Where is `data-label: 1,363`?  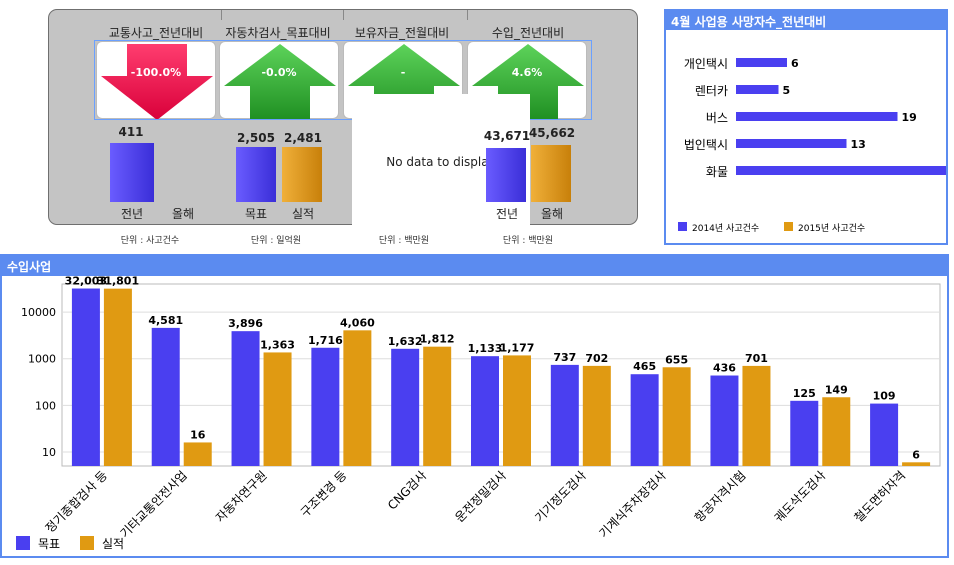
data-label: 1,363 is located at coordinates (277, 344).